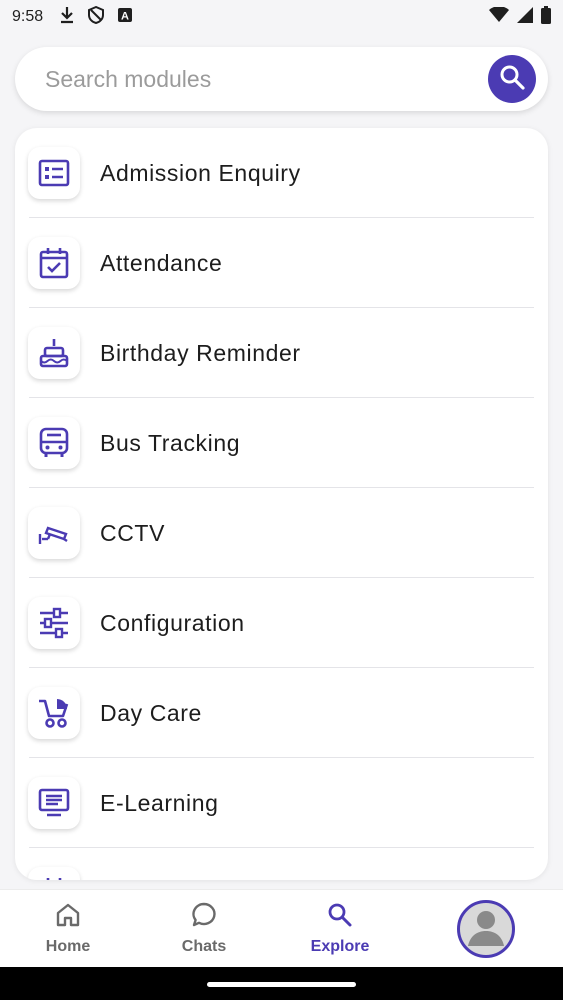  What do you see at coordinates (54, 533) in the screenshot?
I see `cctv-camera-icon` at bounding box center [54, 533].